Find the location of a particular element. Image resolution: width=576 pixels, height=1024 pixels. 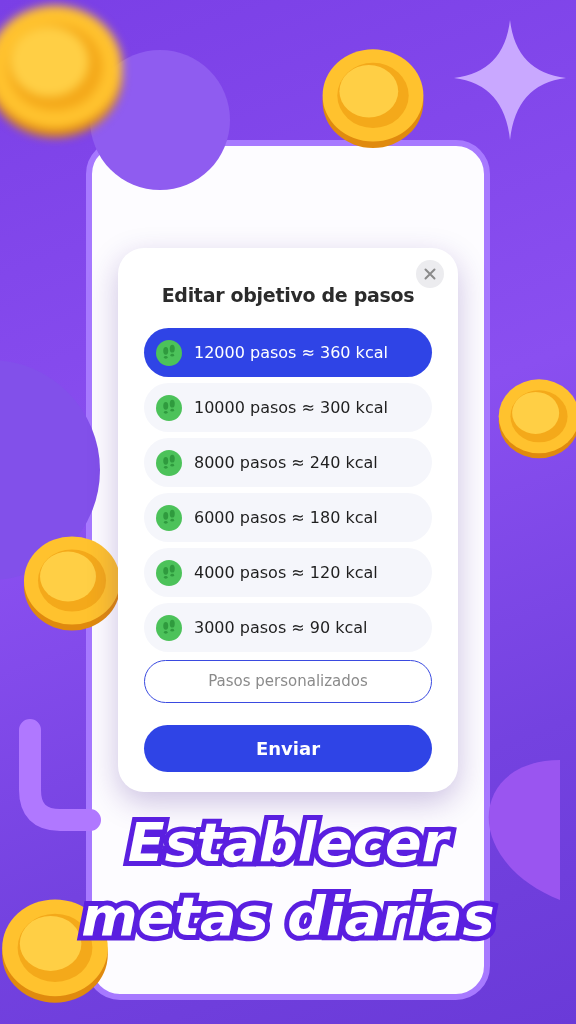

close-button is located at coordinates (430, 274).